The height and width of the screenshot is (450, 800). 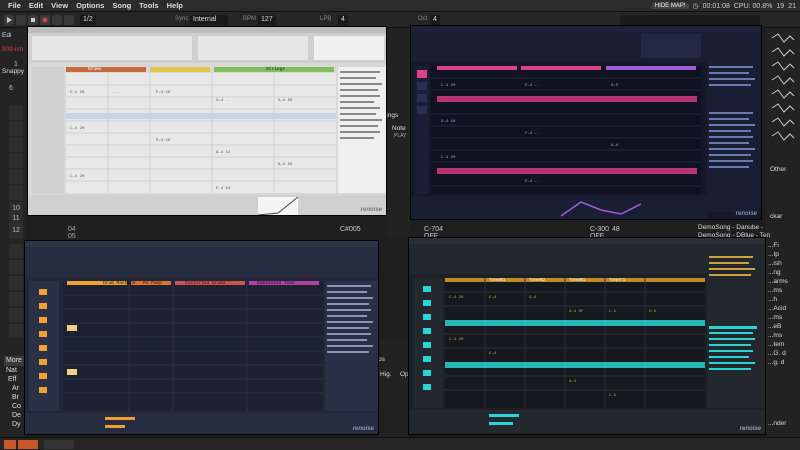 What do you see at coordinates (351, 346) in the screenshot?
I see `navy-browser` at bounding box center [351, 346].